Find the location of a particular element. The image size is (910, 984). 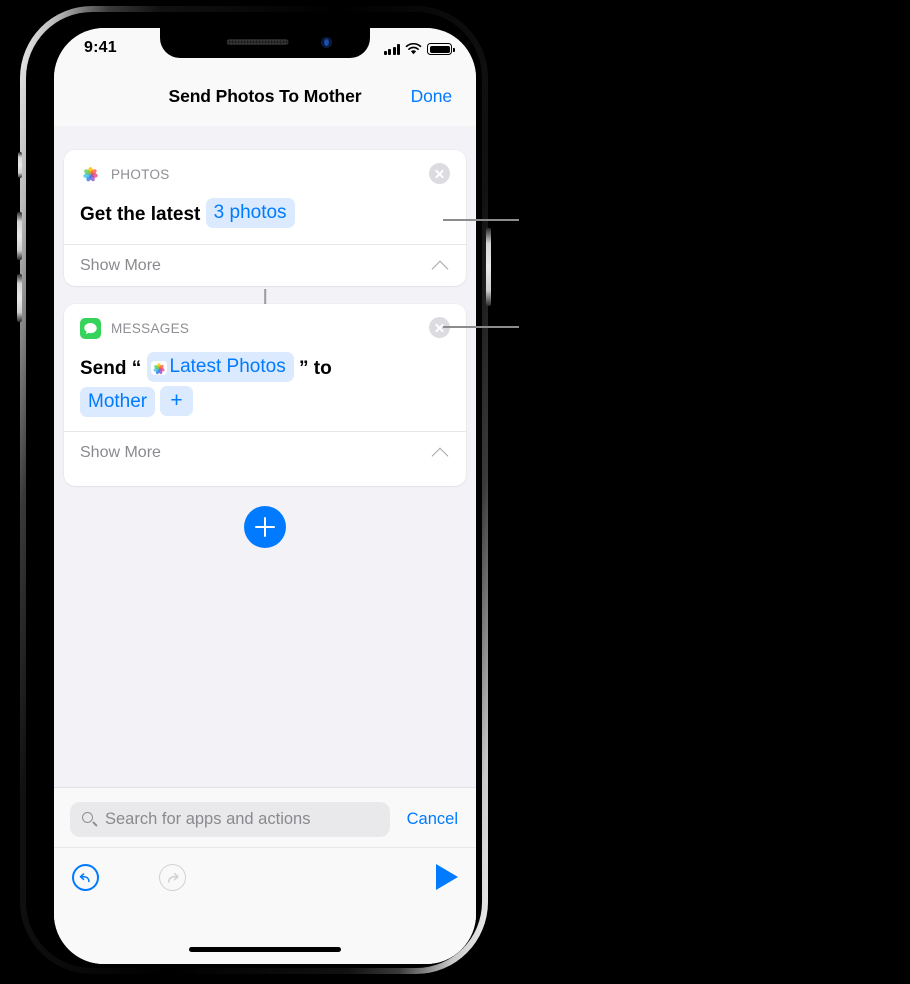

search-icon is located at coordinates (87, 817).